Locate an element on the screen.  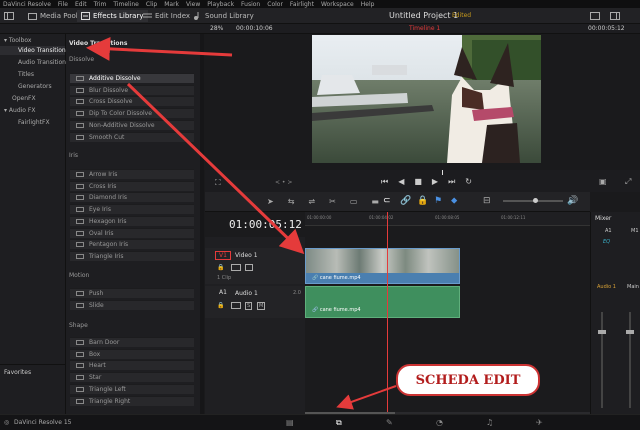
transition-item: Additive Dissolve is located at coordinates (132, 78).